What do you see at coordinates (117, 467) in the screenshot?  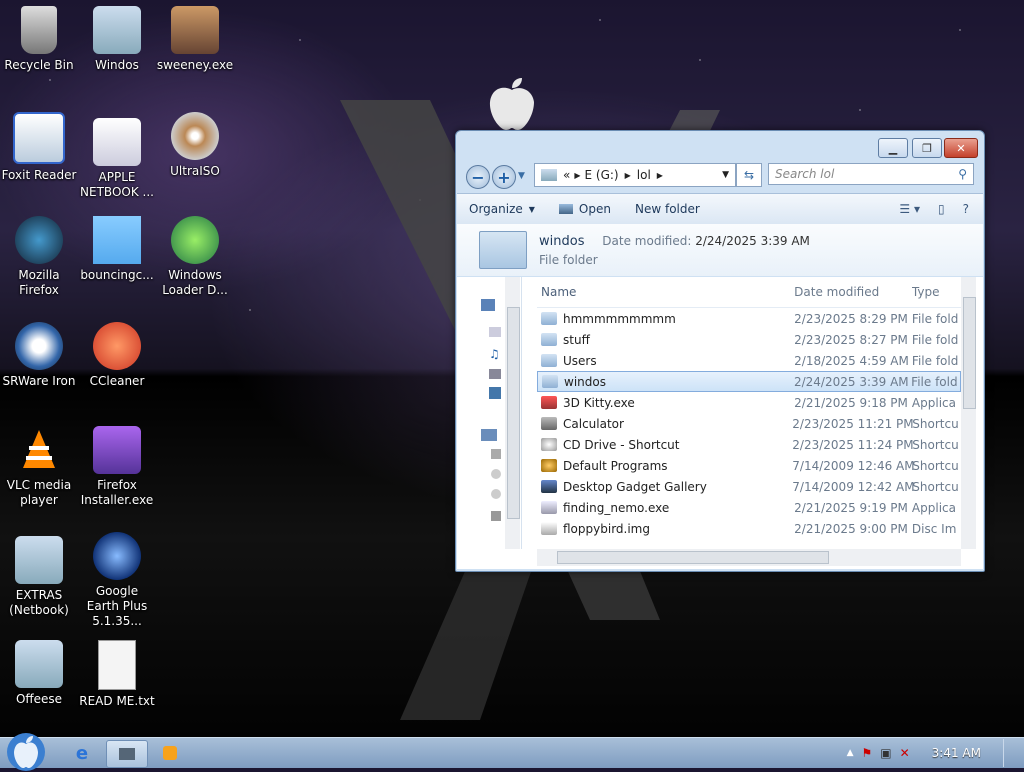 I see `desktop-icon-firefox-installer: Firefox Installer.exe` at bounding box center [117, 467].